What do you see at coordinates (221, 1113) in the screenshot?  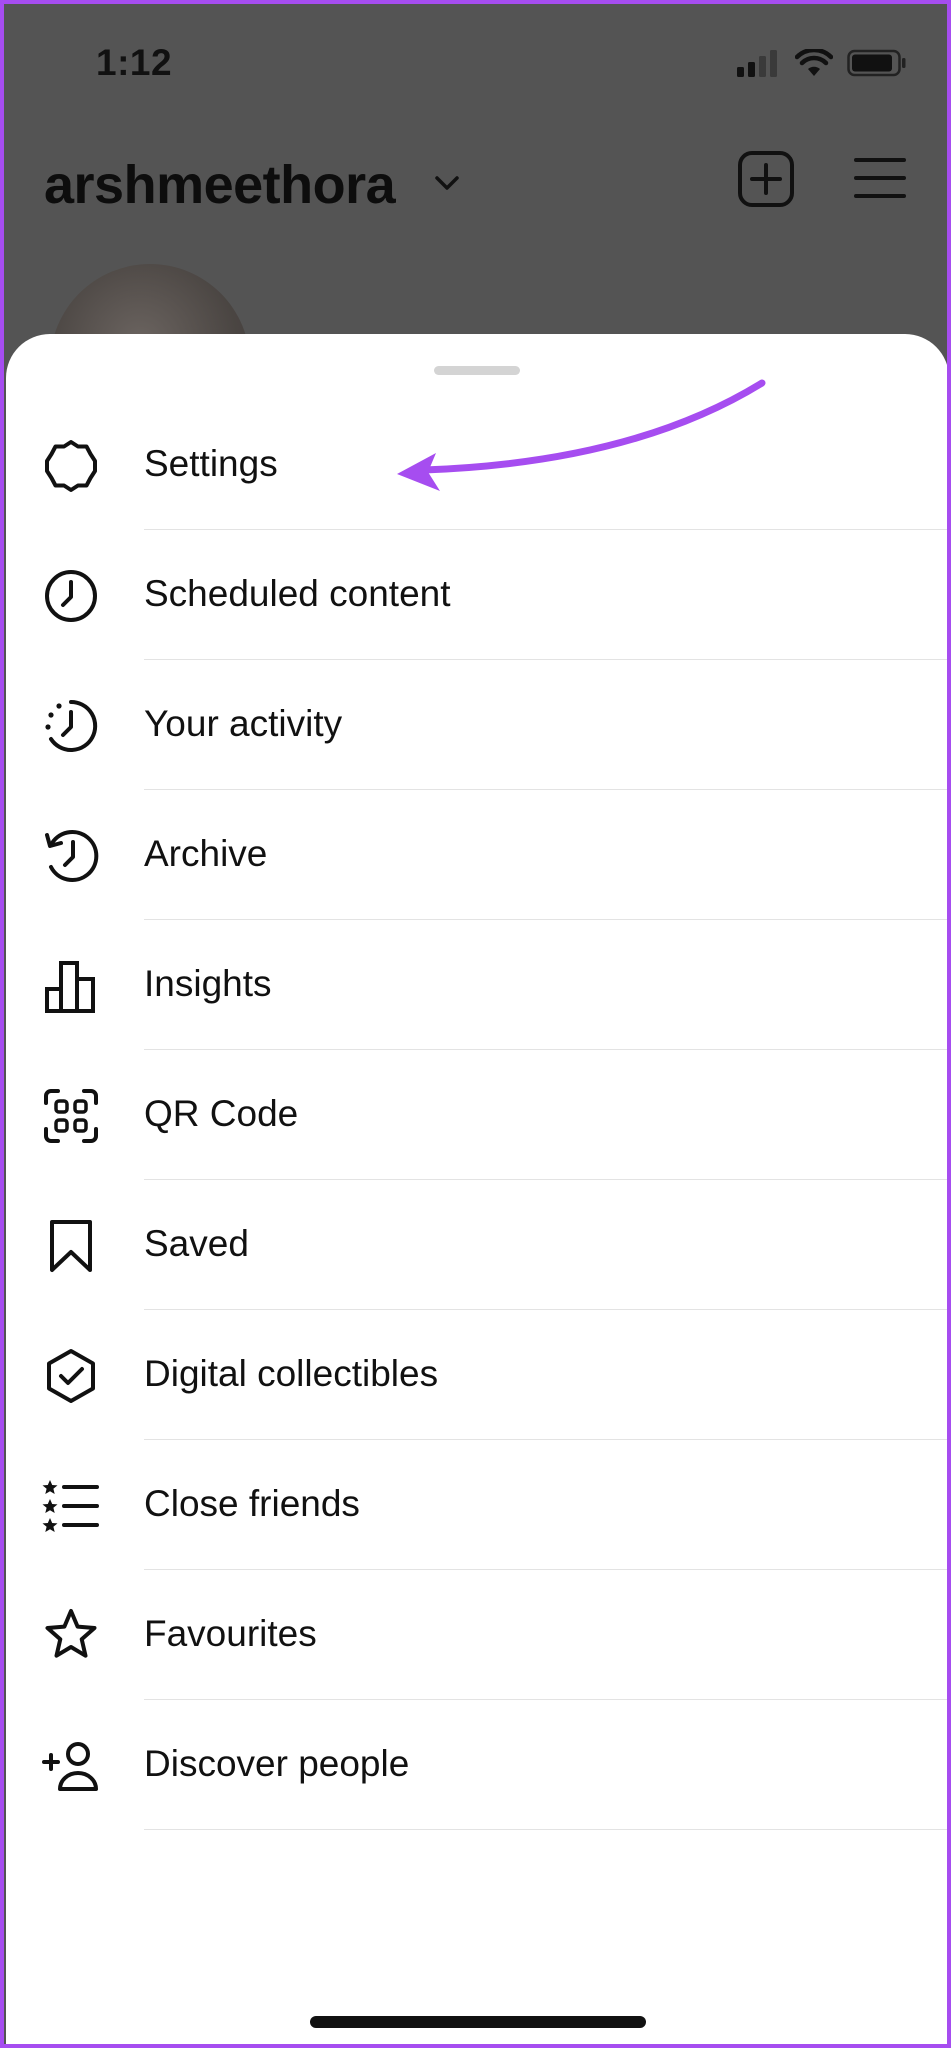 I see `menu-item-label: QR Code` at bounding box center [221, 1113].